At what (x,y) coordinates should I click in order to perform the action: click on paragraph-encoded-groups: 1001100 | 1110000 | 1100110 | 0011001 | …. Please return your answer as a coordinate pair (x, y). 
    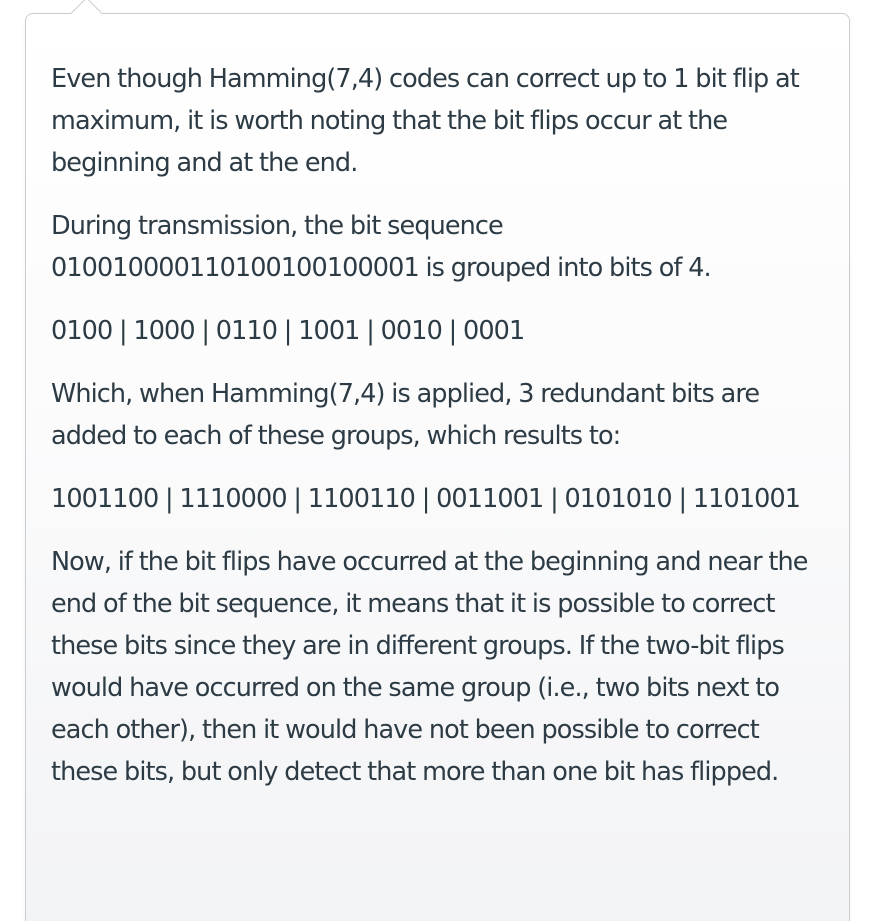
    Looking at the image, I should click on (426, 499).